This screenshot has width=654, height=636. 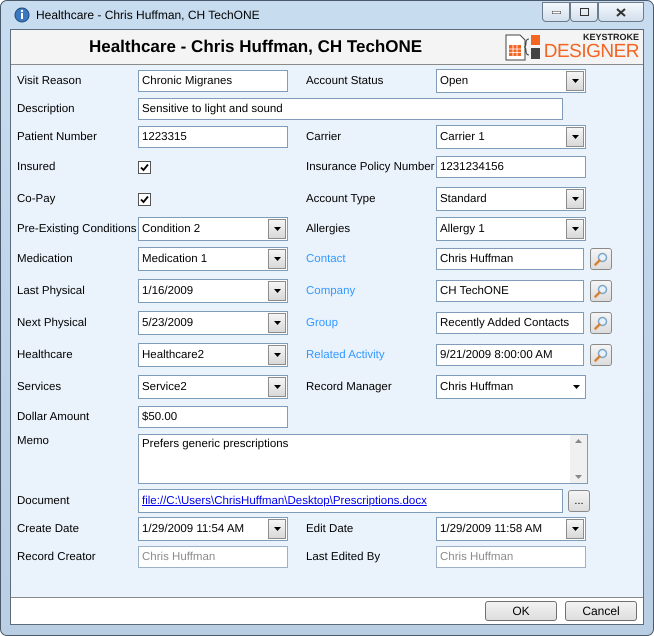 I want to click on field-label: Carrier, so click(x=324, y=137).